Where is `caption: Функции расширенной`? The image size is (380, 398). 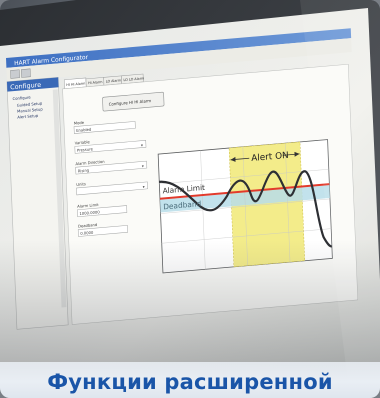
caption: Функции расширенной is located at coordinates (190, 382).